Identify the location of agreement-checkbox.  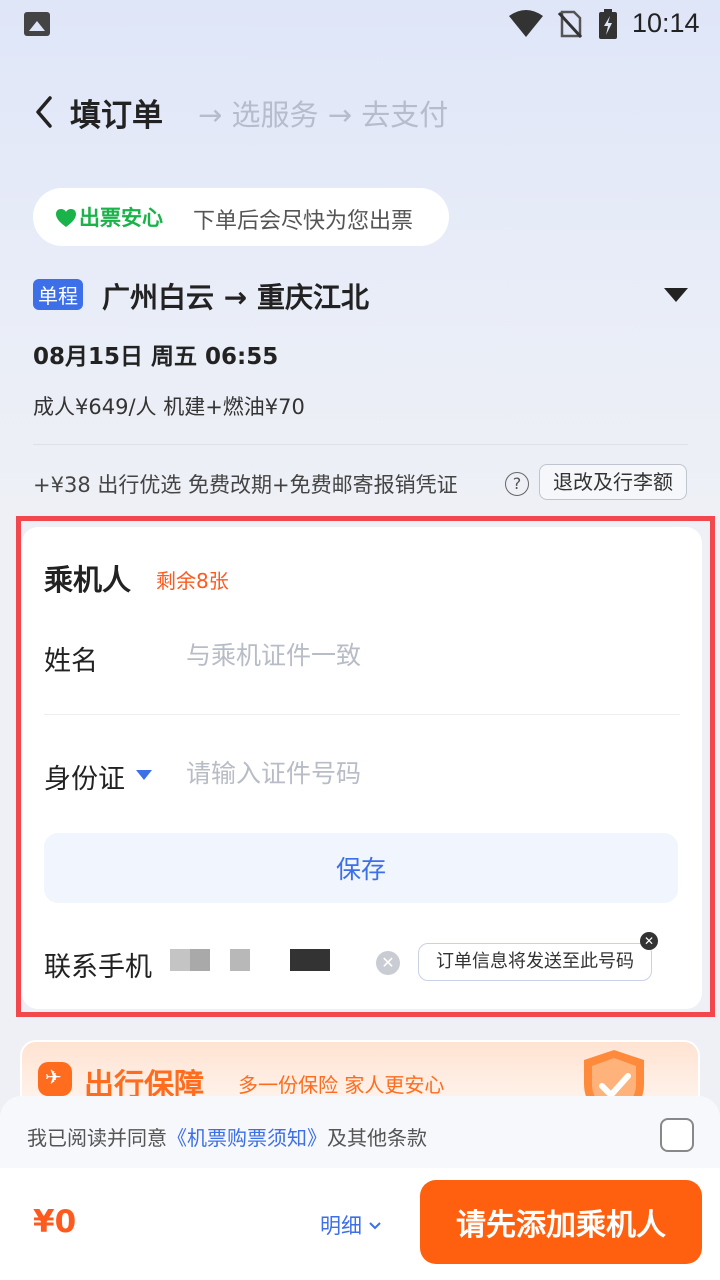
(677, 1135).